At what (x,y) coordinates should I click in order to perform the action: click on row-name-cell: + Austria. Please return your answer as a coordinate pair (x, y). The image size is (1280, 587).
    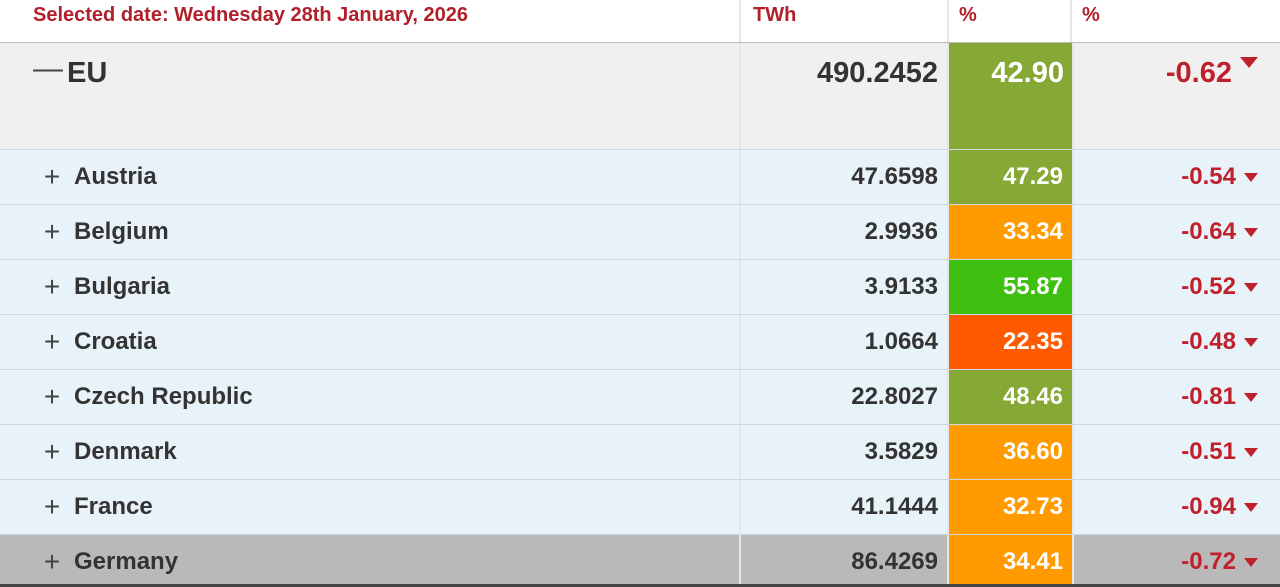
    Looking at the image, I should click on (370, 177).